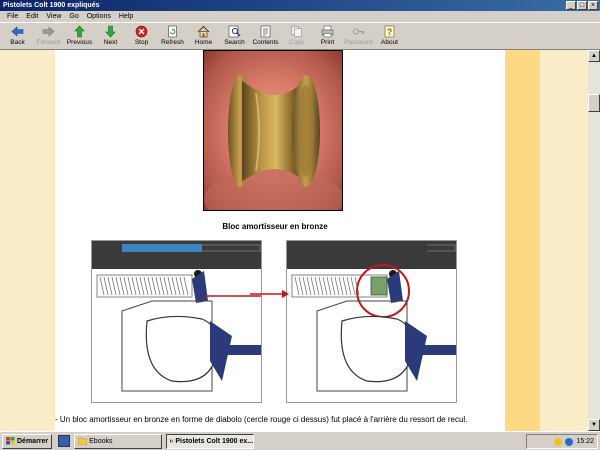 The width and height of the screenshot is (600, 450). Describe the element at coordinates (141, 42) in the screenshot. I see `stop-label: Stop` at that location.